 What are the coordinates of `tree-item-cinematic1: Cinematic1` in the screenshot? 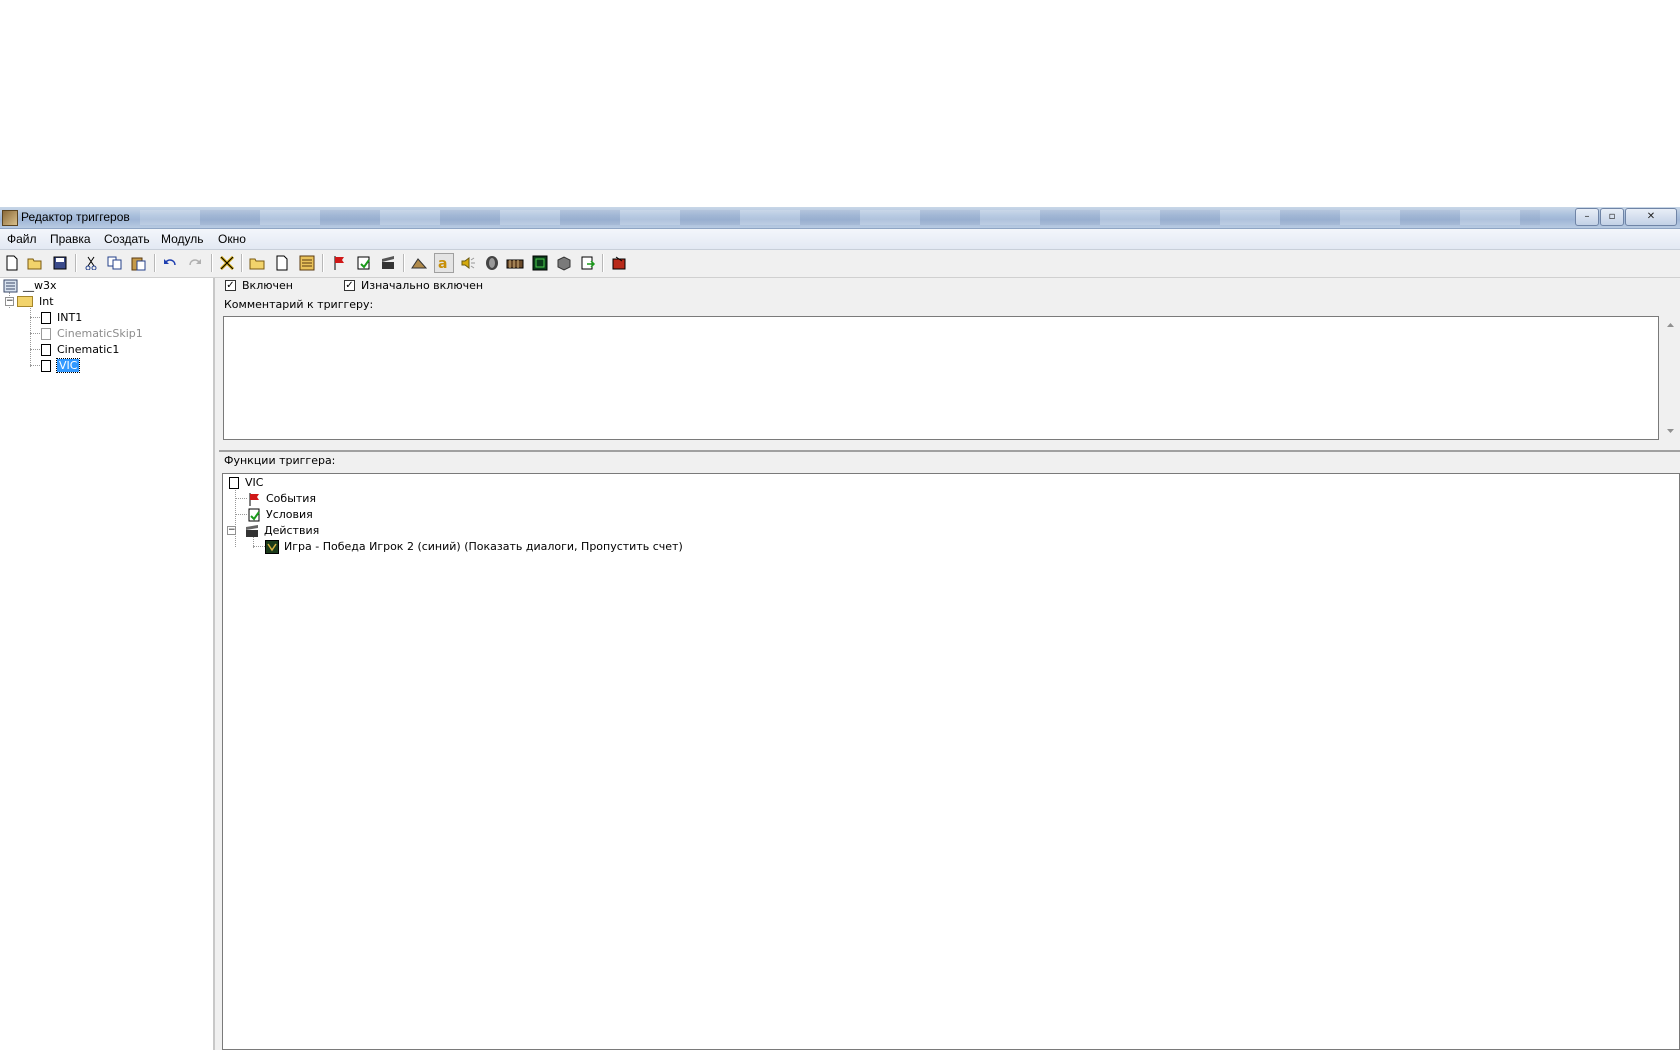 It's located at (80, 349).